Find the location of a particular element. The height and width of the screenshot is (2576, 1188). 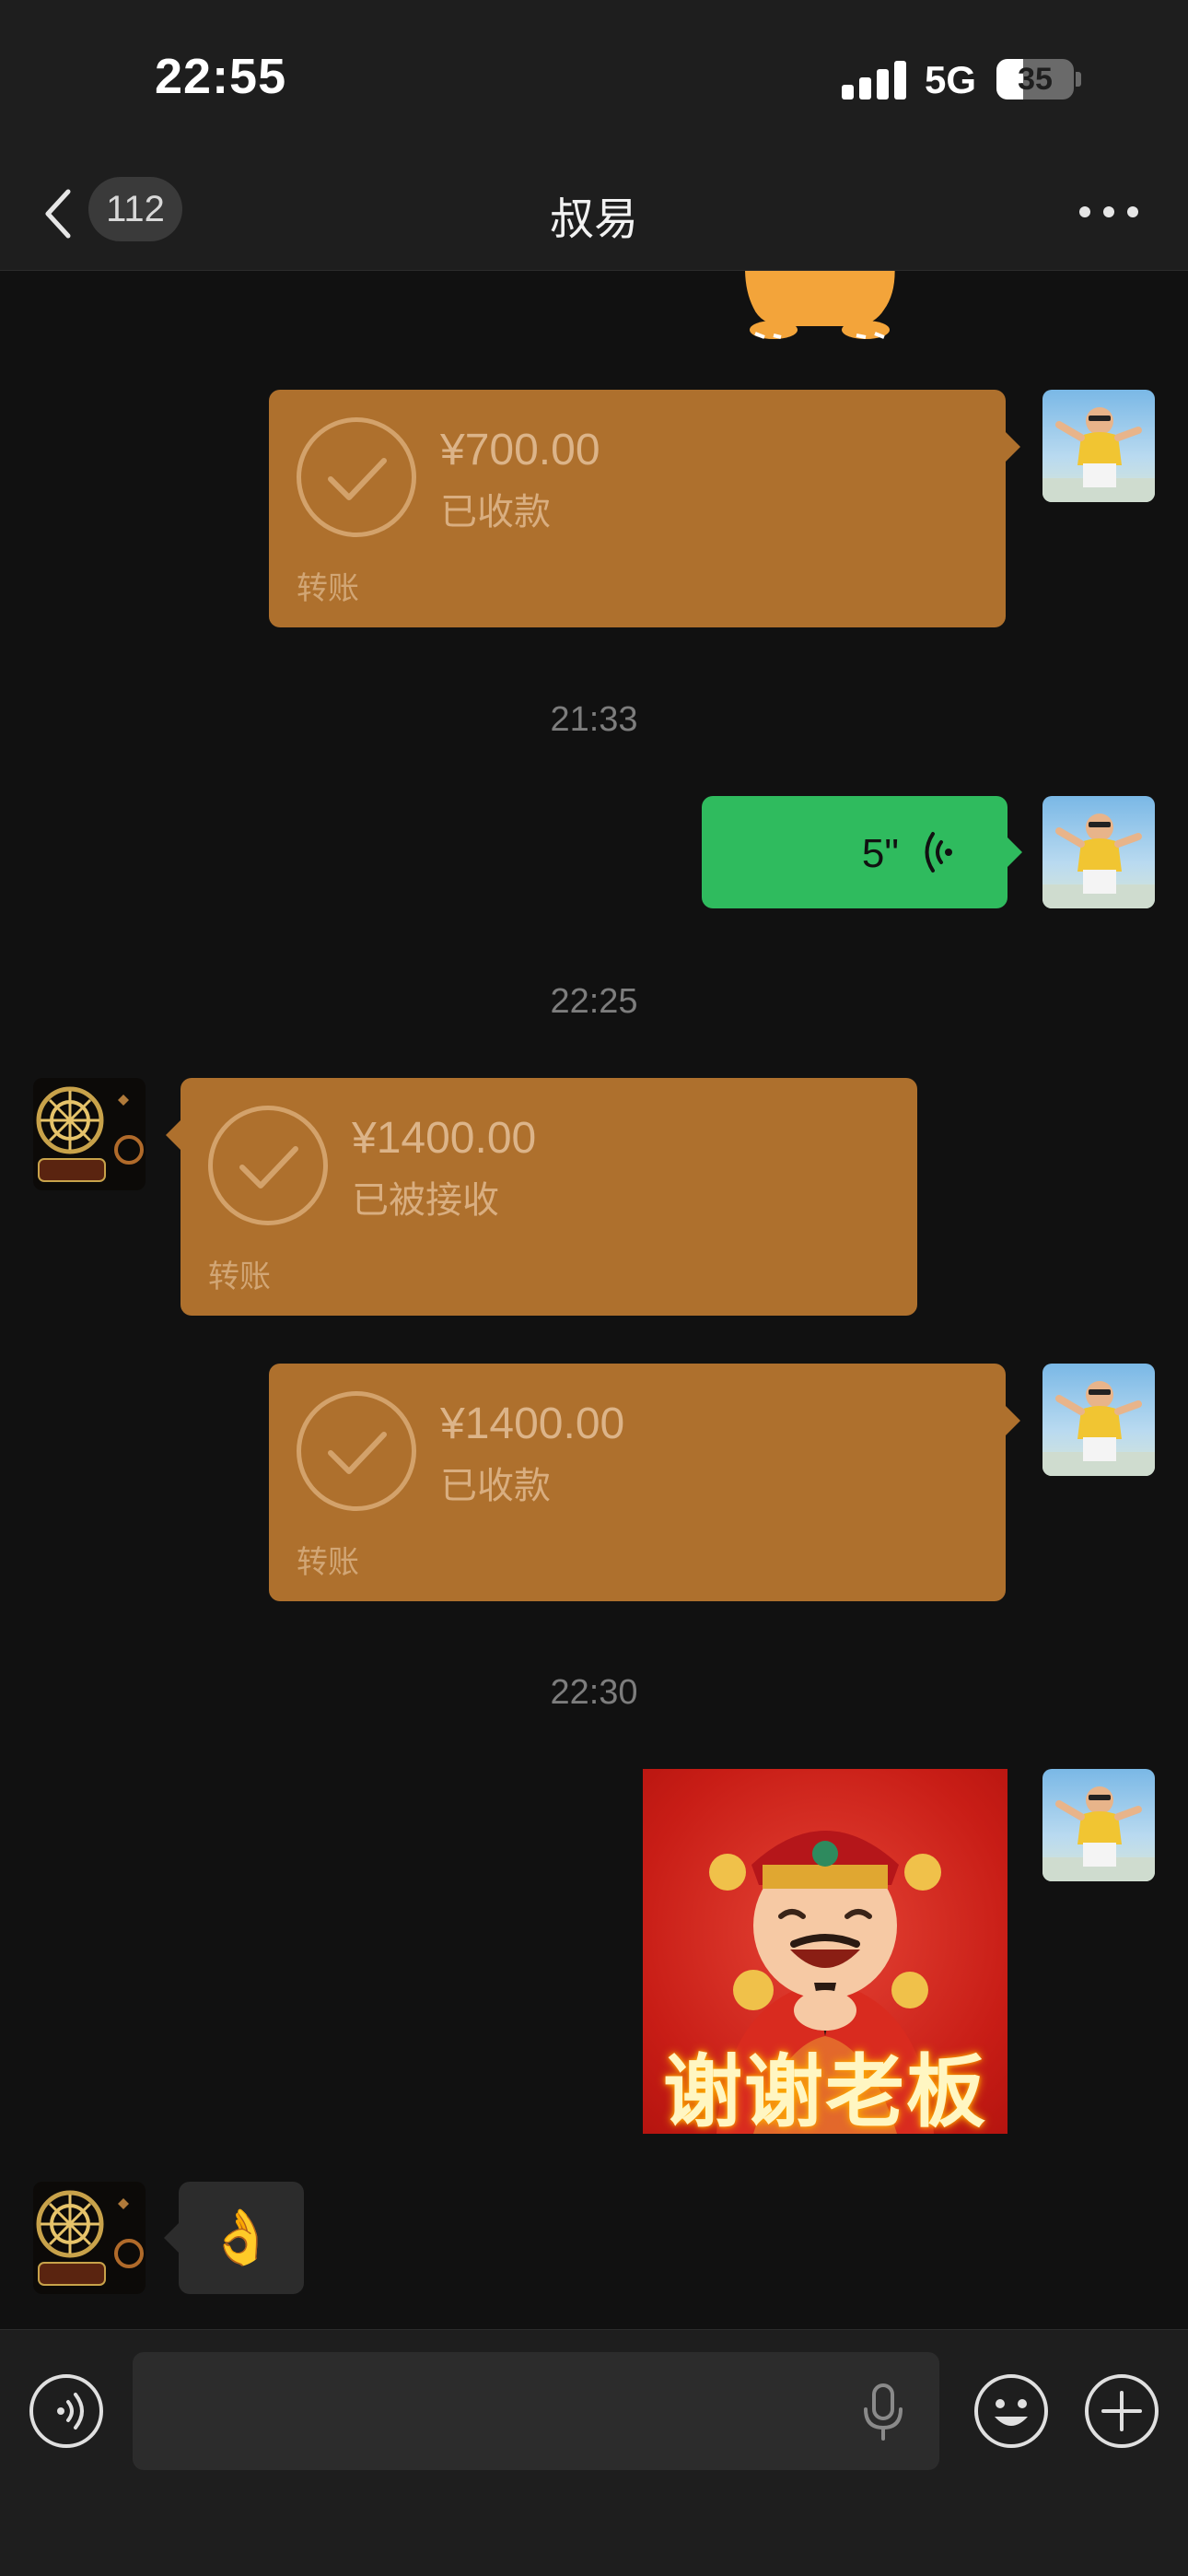

voice-duration: 5" is located at coordinates (880, 853).